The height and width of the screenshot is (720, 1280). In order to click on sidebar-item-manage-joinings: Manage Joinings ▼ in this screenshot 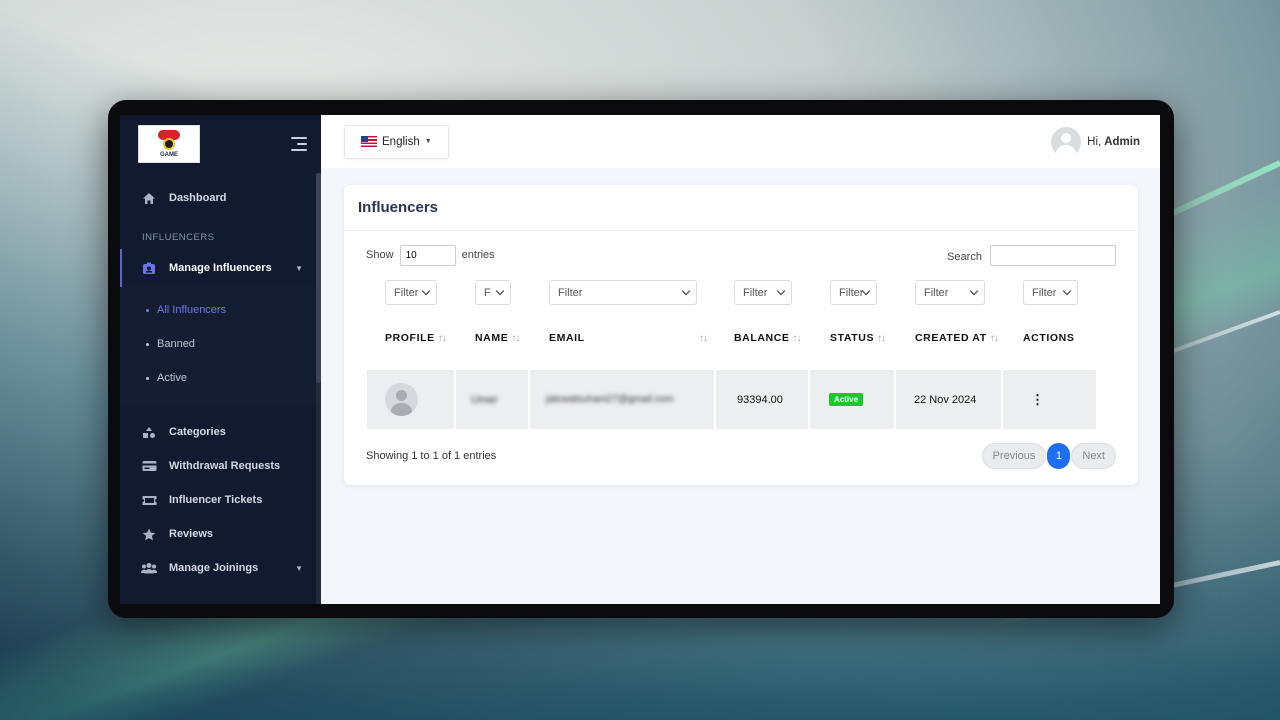, I will do `click(220, 568)`.